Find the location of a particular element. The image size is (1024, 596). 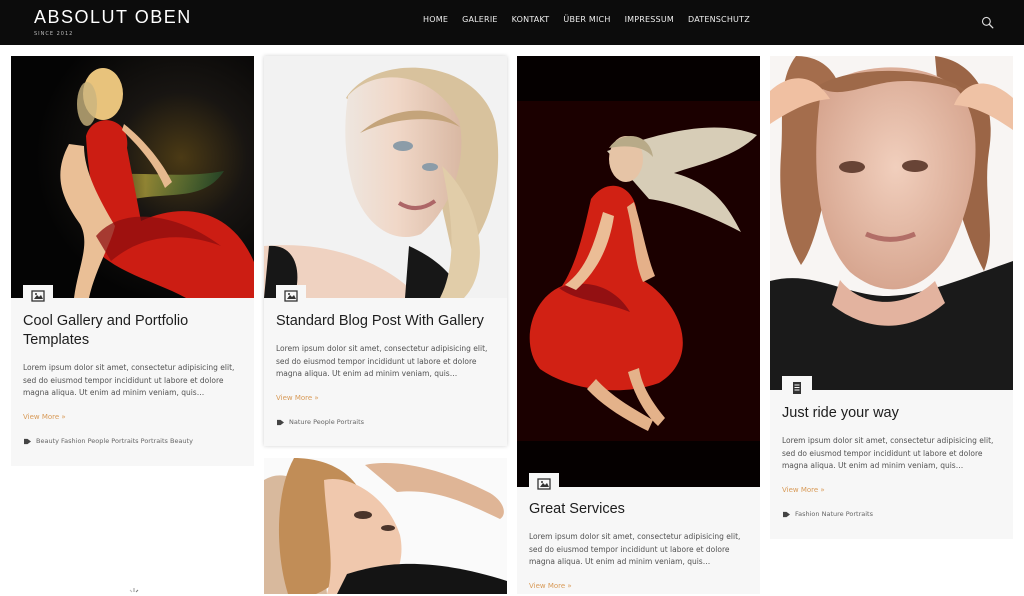

post-title: Just ride your way is located at coordinates (894, 413).